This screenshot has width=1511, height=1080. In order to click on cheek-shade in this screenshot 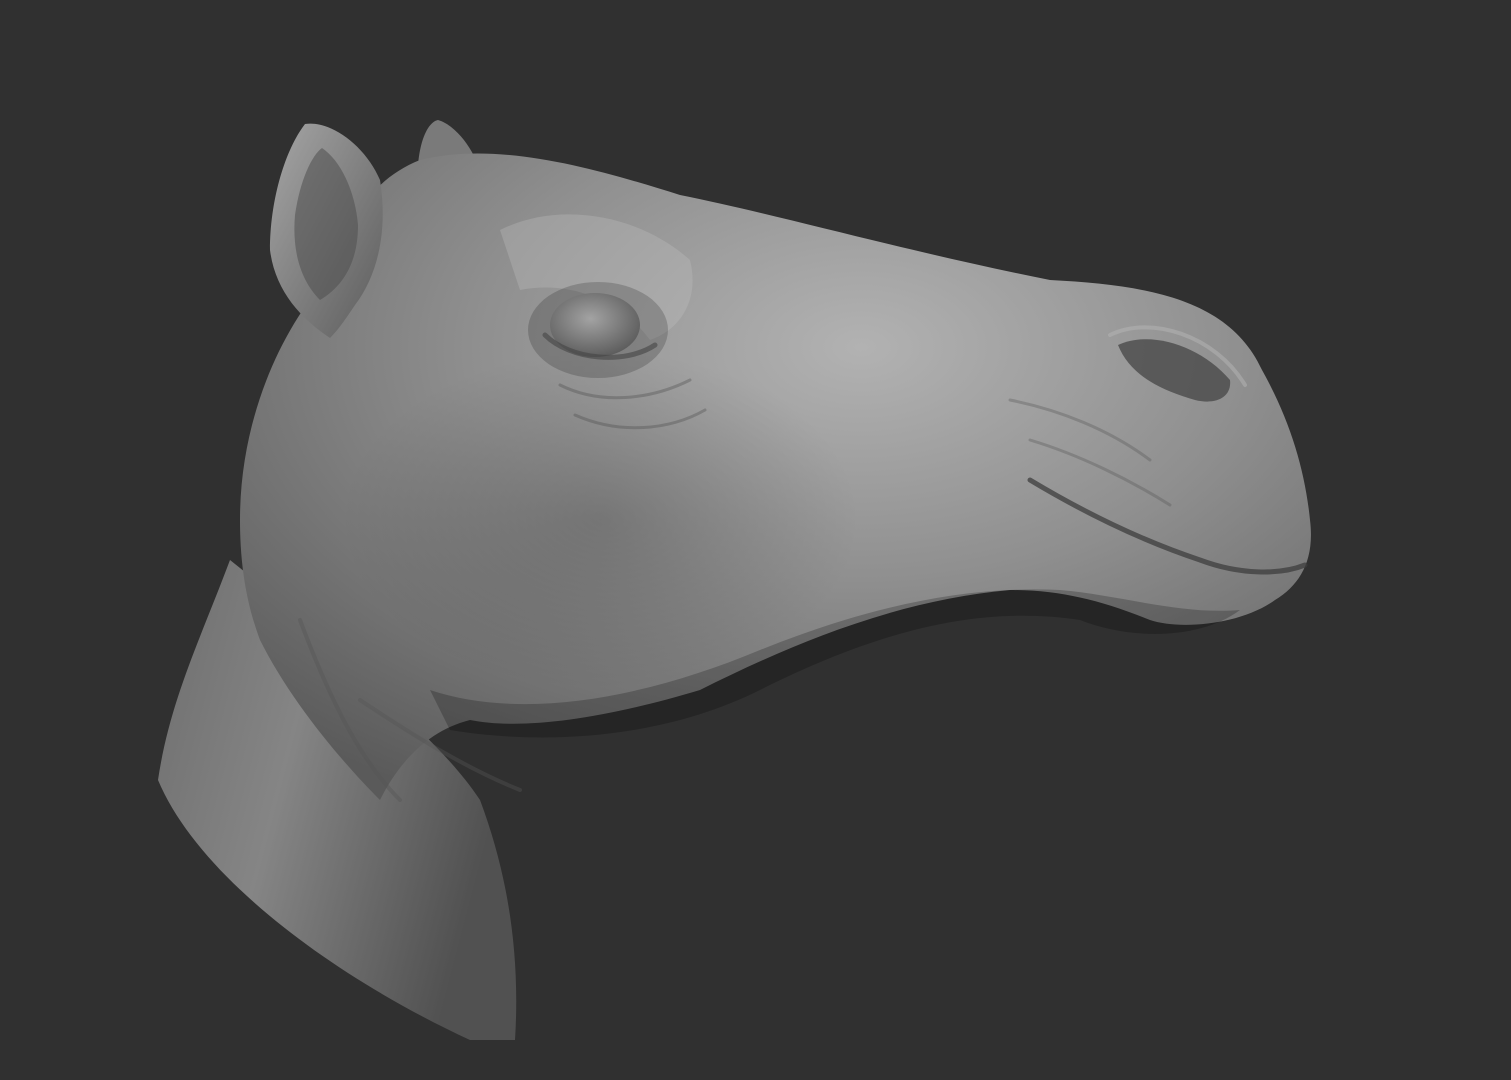, I will do `click(600, 520)`.